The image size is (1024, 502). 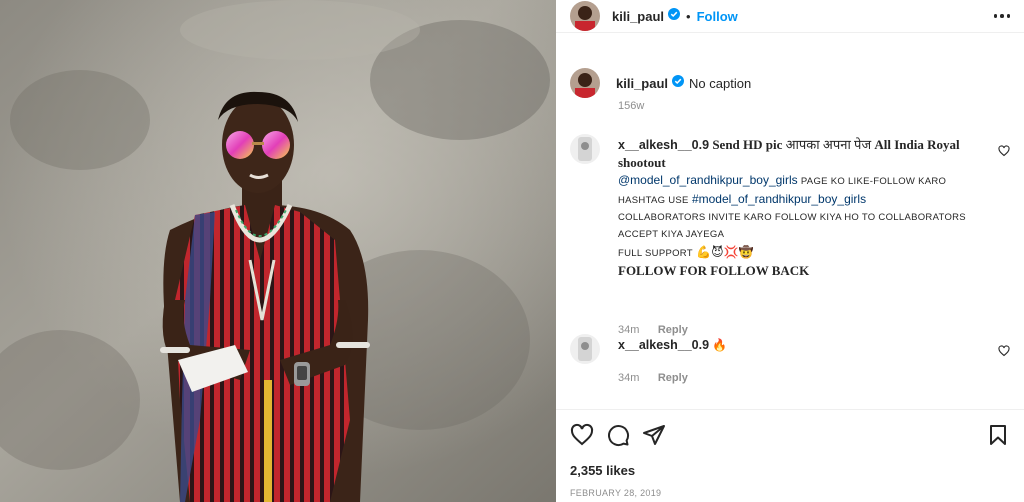 I want to click on comment-body: x__alkesh__0.9 🔥, so click(x=672, y=345).